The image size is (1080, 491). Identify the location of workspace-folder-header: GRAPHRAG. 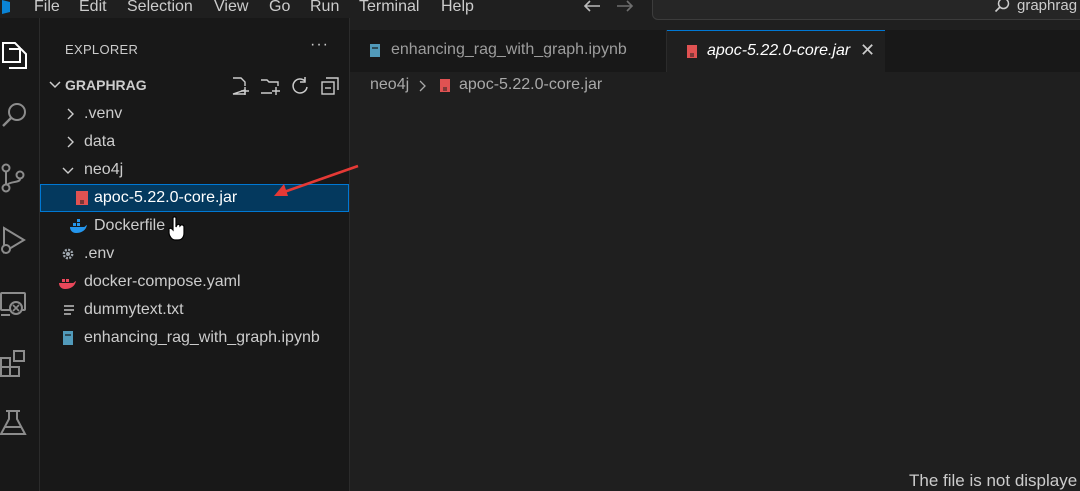
(195, 86).